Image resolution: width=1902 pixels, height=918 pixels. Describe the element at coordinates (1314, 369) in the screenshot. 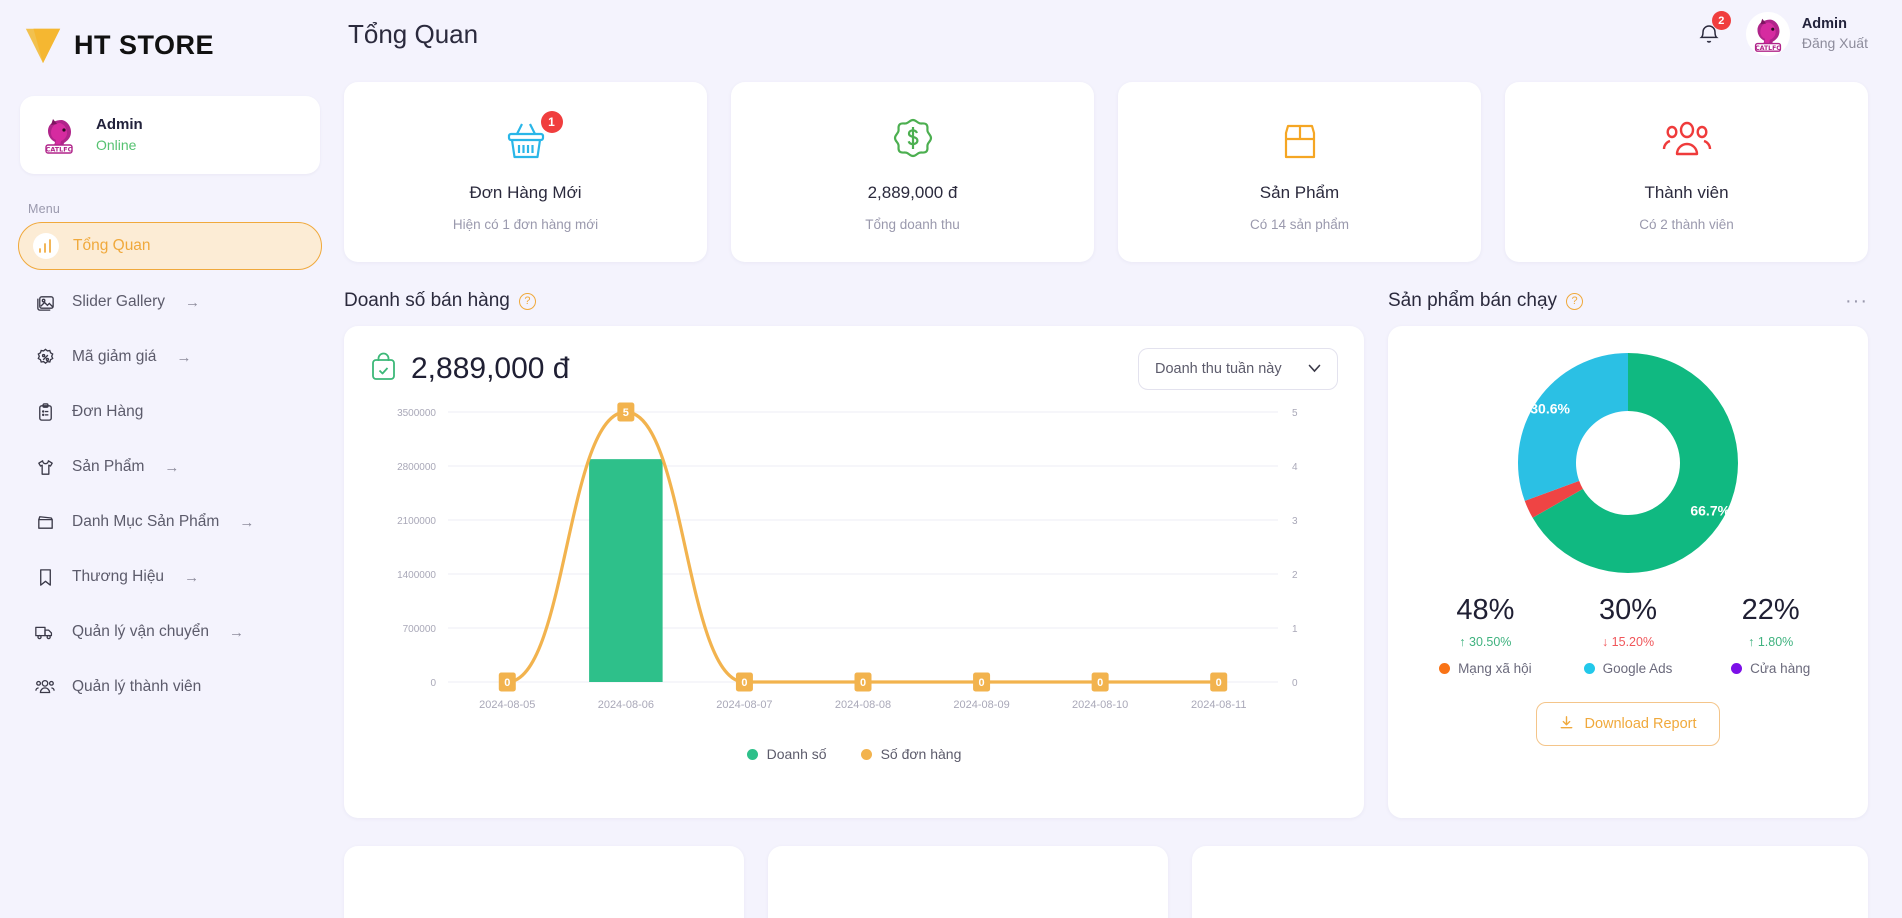

I see `chevron-down-icon` at that location.